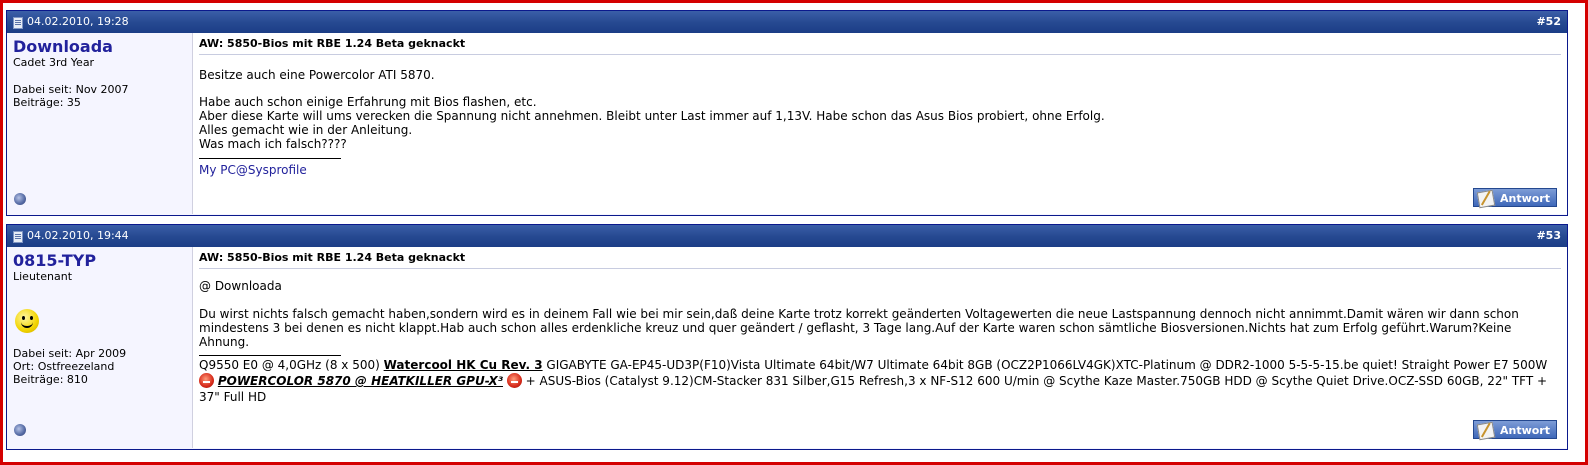 This screenshot has width=1588, height=465. I want to click on post-text-line: Was mach ich falsch????, so click(273, 144).